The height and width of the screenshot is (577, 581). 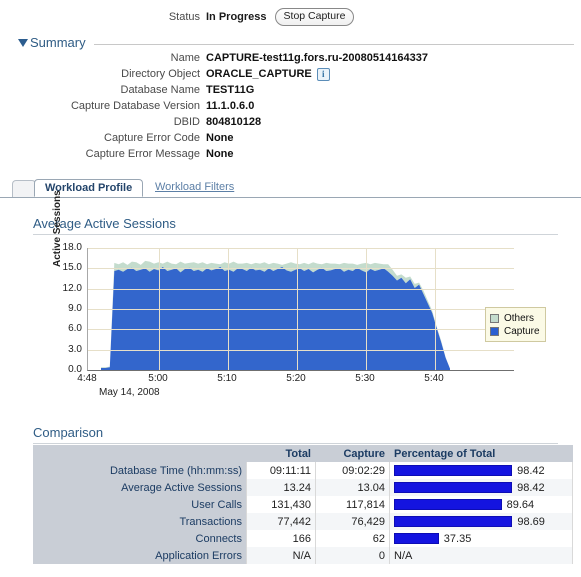 What do you see at coordinates (158, 378) in the screenshot?
I see `chart-x-tick: 5:00` at bounding box center [158, 378].